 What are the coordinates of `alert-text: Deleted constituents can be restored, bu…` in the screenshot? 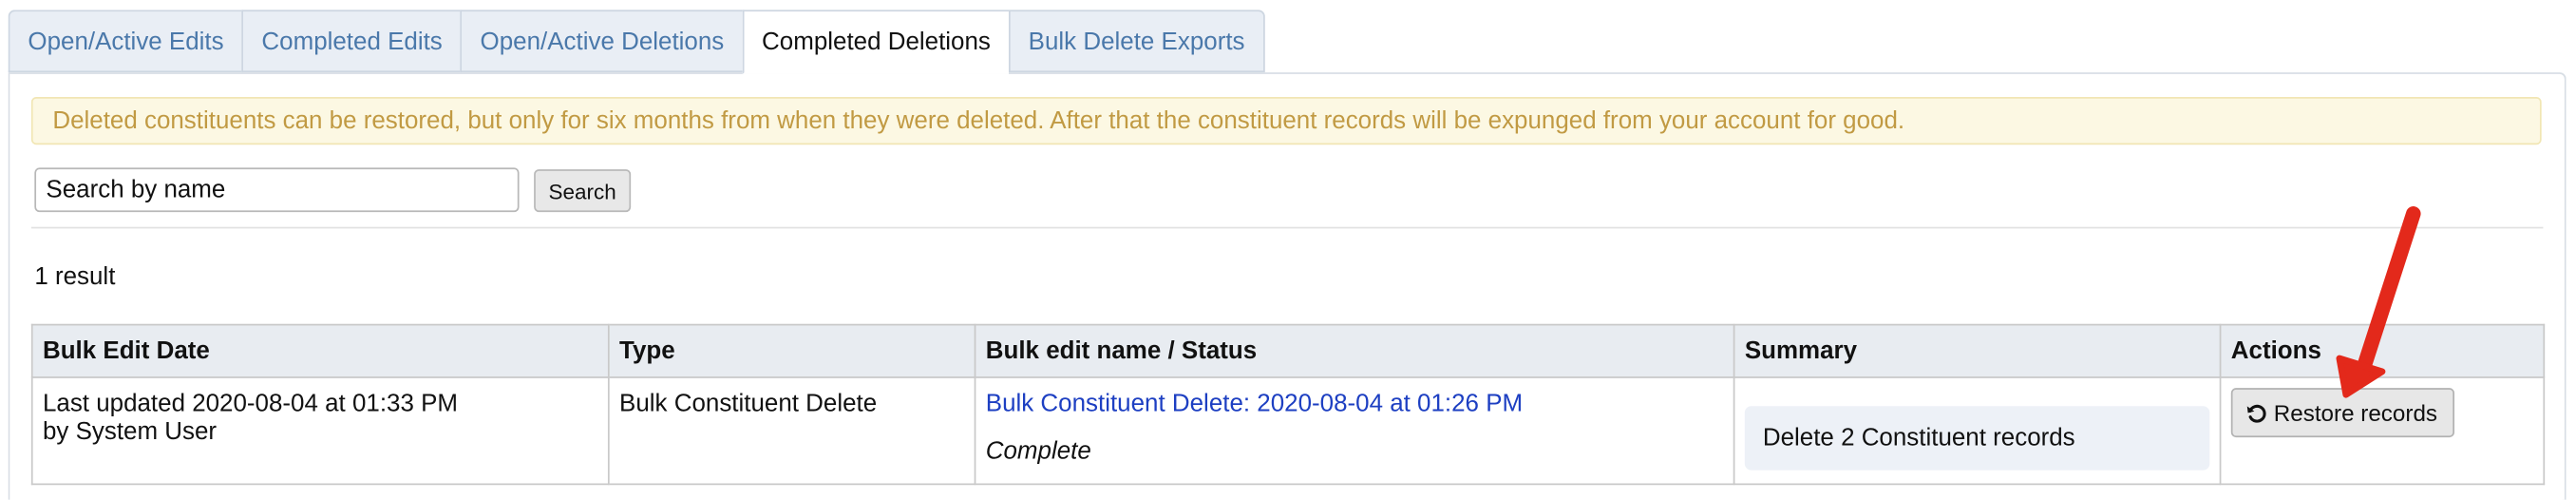 It's located at (978, 121).